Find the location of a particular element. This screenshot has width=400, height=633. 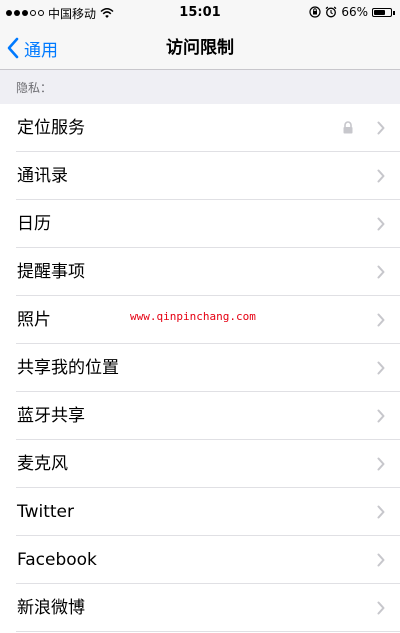

section-header-privacy: 隐私： is located at coordinates (200, 87).